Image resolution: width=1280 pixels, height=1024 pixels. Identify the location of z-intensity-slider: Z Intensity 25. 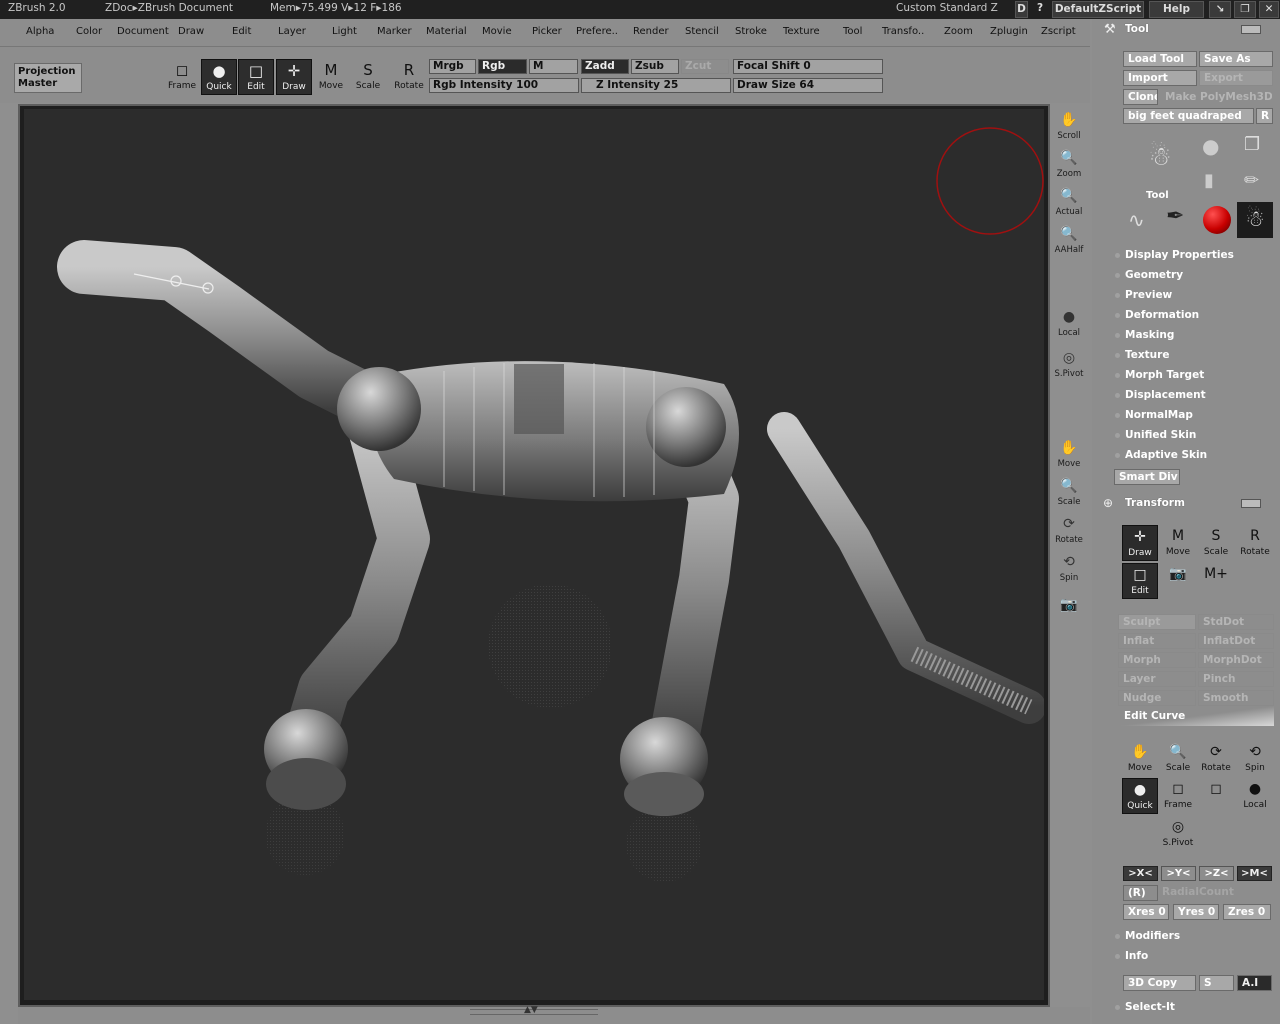
(656, 85).